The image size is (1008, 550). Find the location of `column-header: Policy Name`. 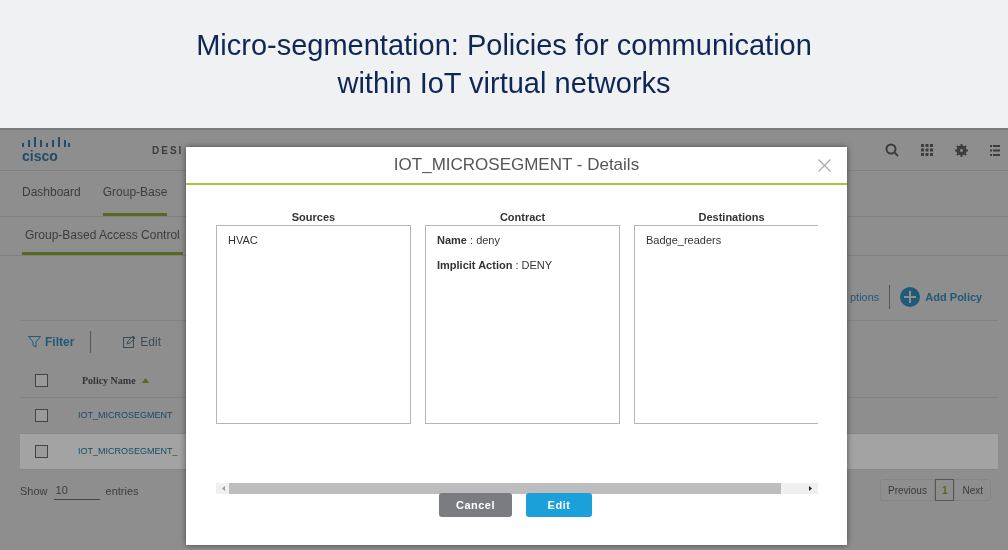

column-header: Policy Name is located at coordinates (115, 380).